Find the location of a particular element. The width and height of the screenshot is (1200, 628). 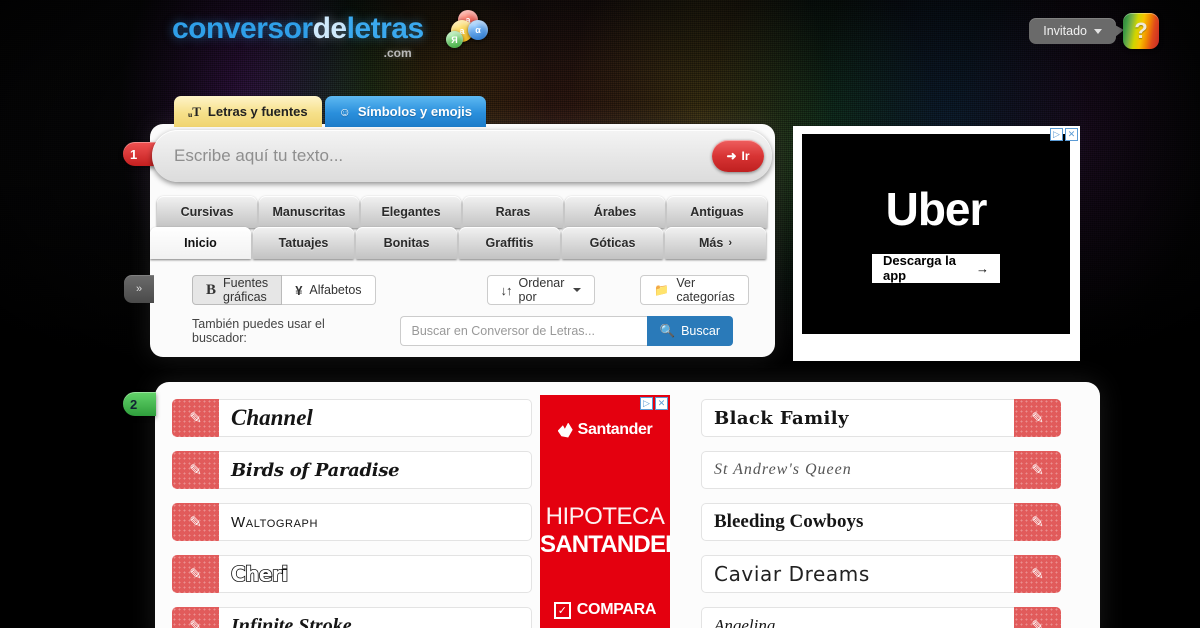

category-goticas: Góticas is located at coordinates (612, 243).